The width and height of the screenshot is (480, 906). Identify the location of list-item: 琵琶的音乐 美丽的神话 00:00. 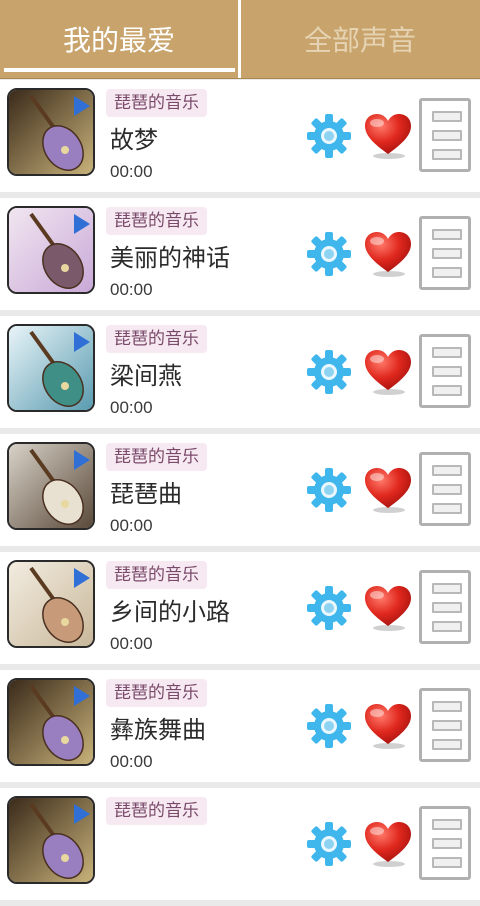
(240, 254).